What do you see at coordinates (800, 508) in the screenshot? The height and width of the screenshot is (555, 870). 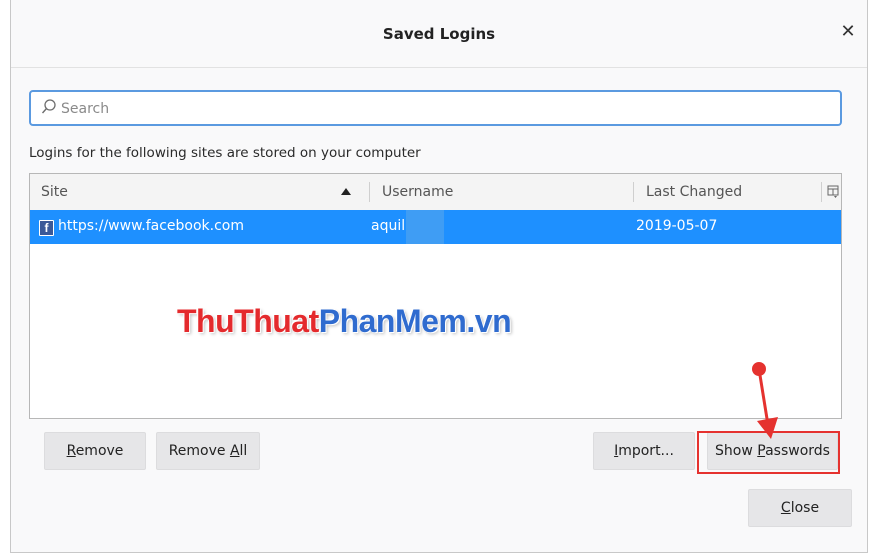 I see `close-button: Close` at bounding box center [800, 508].